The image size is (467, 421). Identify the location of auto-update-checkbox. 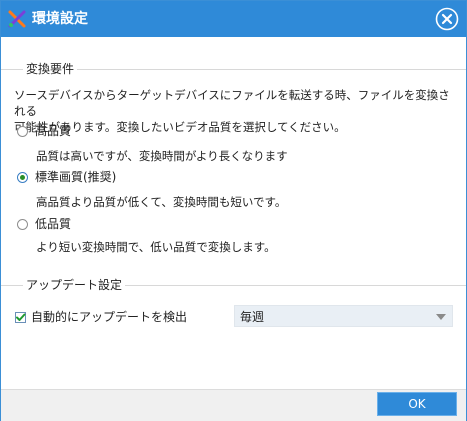
(20, 317).